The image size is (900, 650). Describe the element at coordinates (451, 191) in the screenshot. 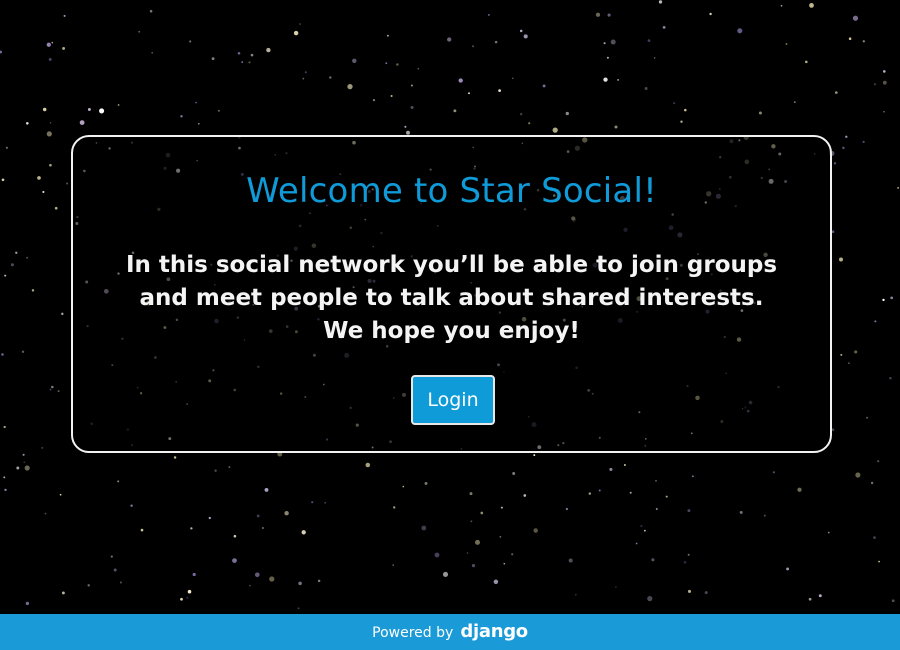

I see `welcome-title: Welcome to Star Social!` at that location.